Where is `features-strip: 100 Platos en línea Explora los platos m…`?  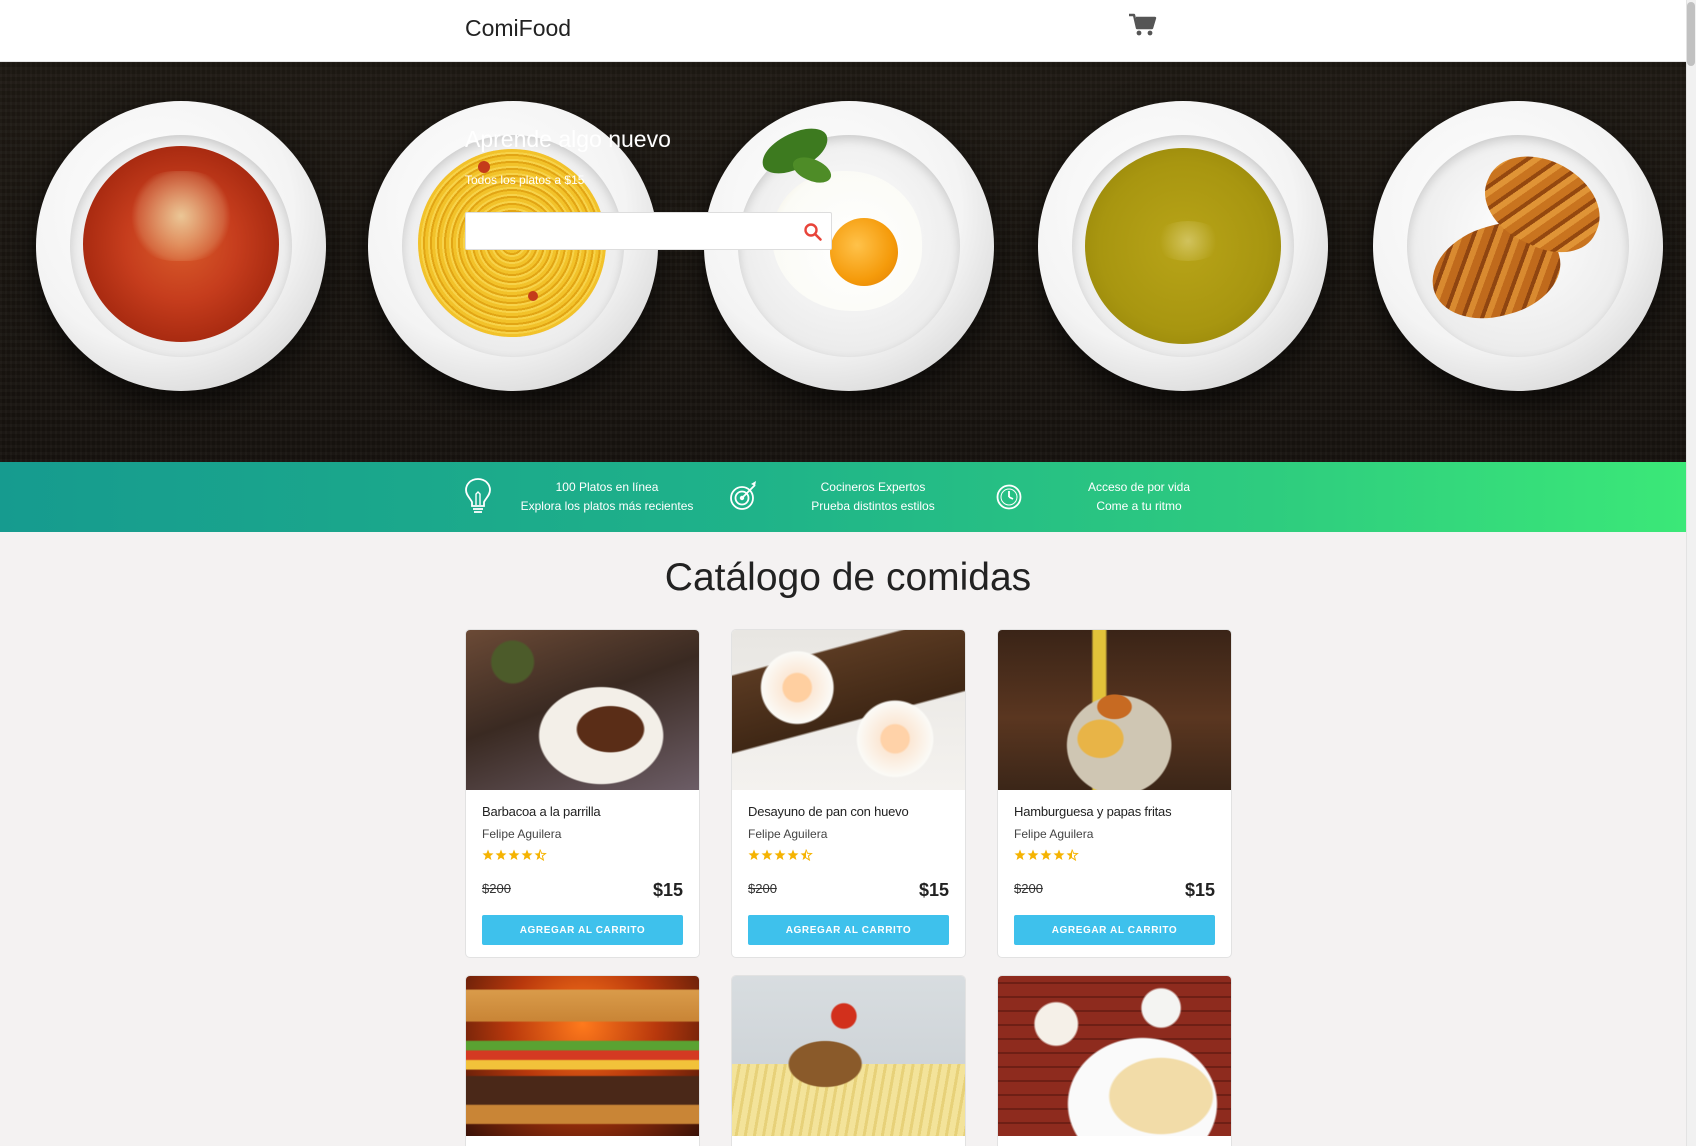
features-strip: 100 Platos en línea Explora los platos m… is located at coordinates (843, 497).